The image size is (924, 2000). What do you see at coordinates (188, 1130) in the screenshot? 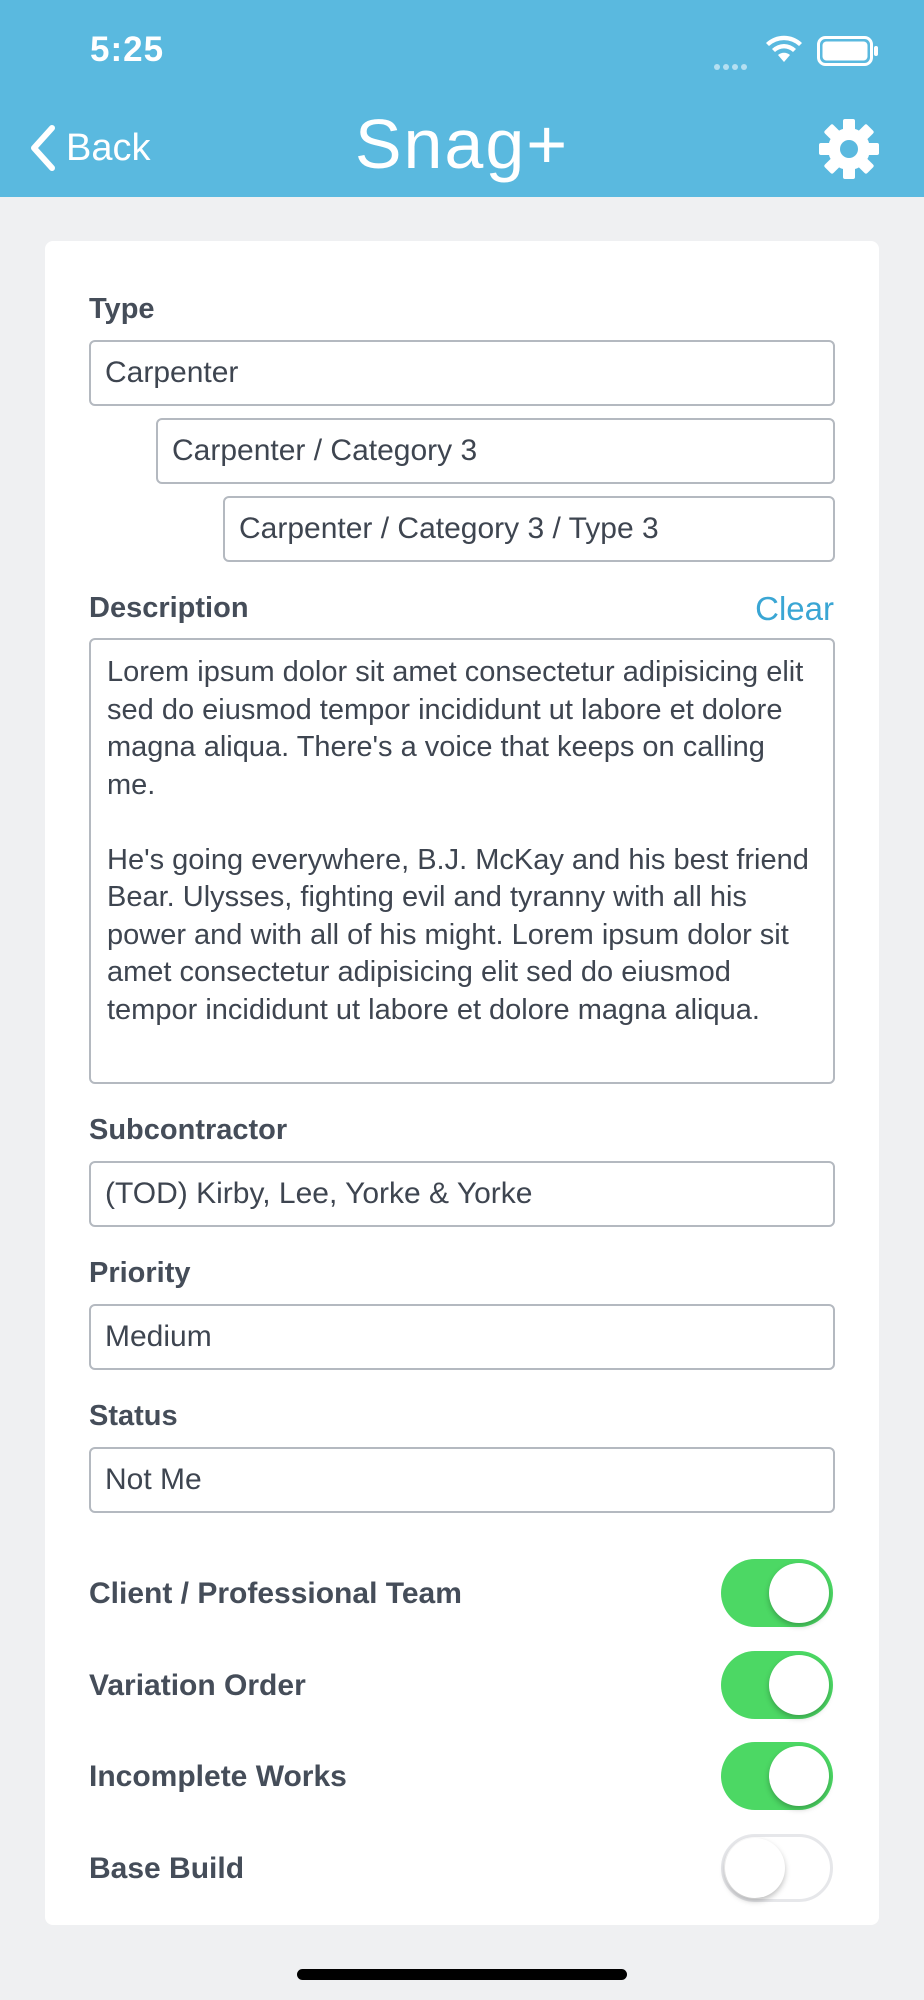
I see `subcontractor-label: Subcontractor` at bounding box center [188, 1130].